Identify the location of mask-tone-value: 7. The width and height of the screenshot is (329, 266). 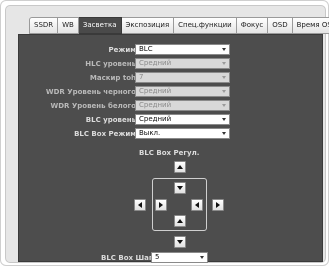
(141, 77).